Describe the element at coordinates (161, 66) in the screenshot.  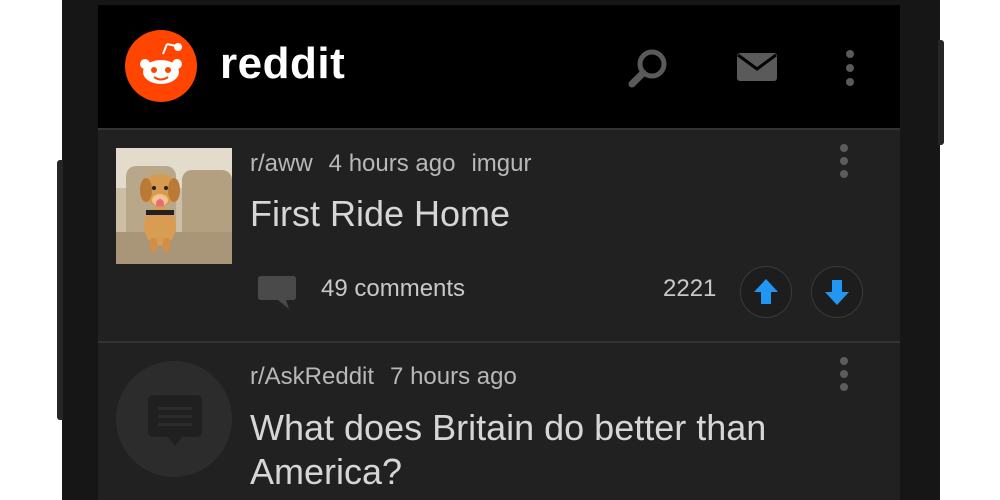
I see `reddit-logo-icon` at that location.